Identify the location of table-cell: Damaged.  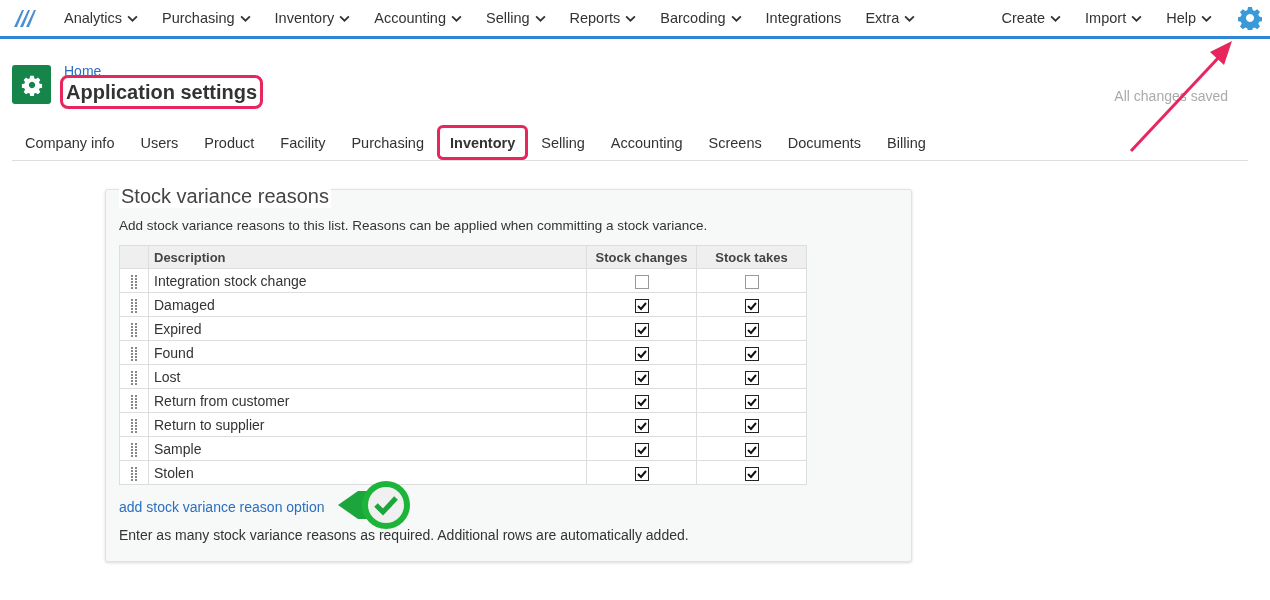
(367, 304).